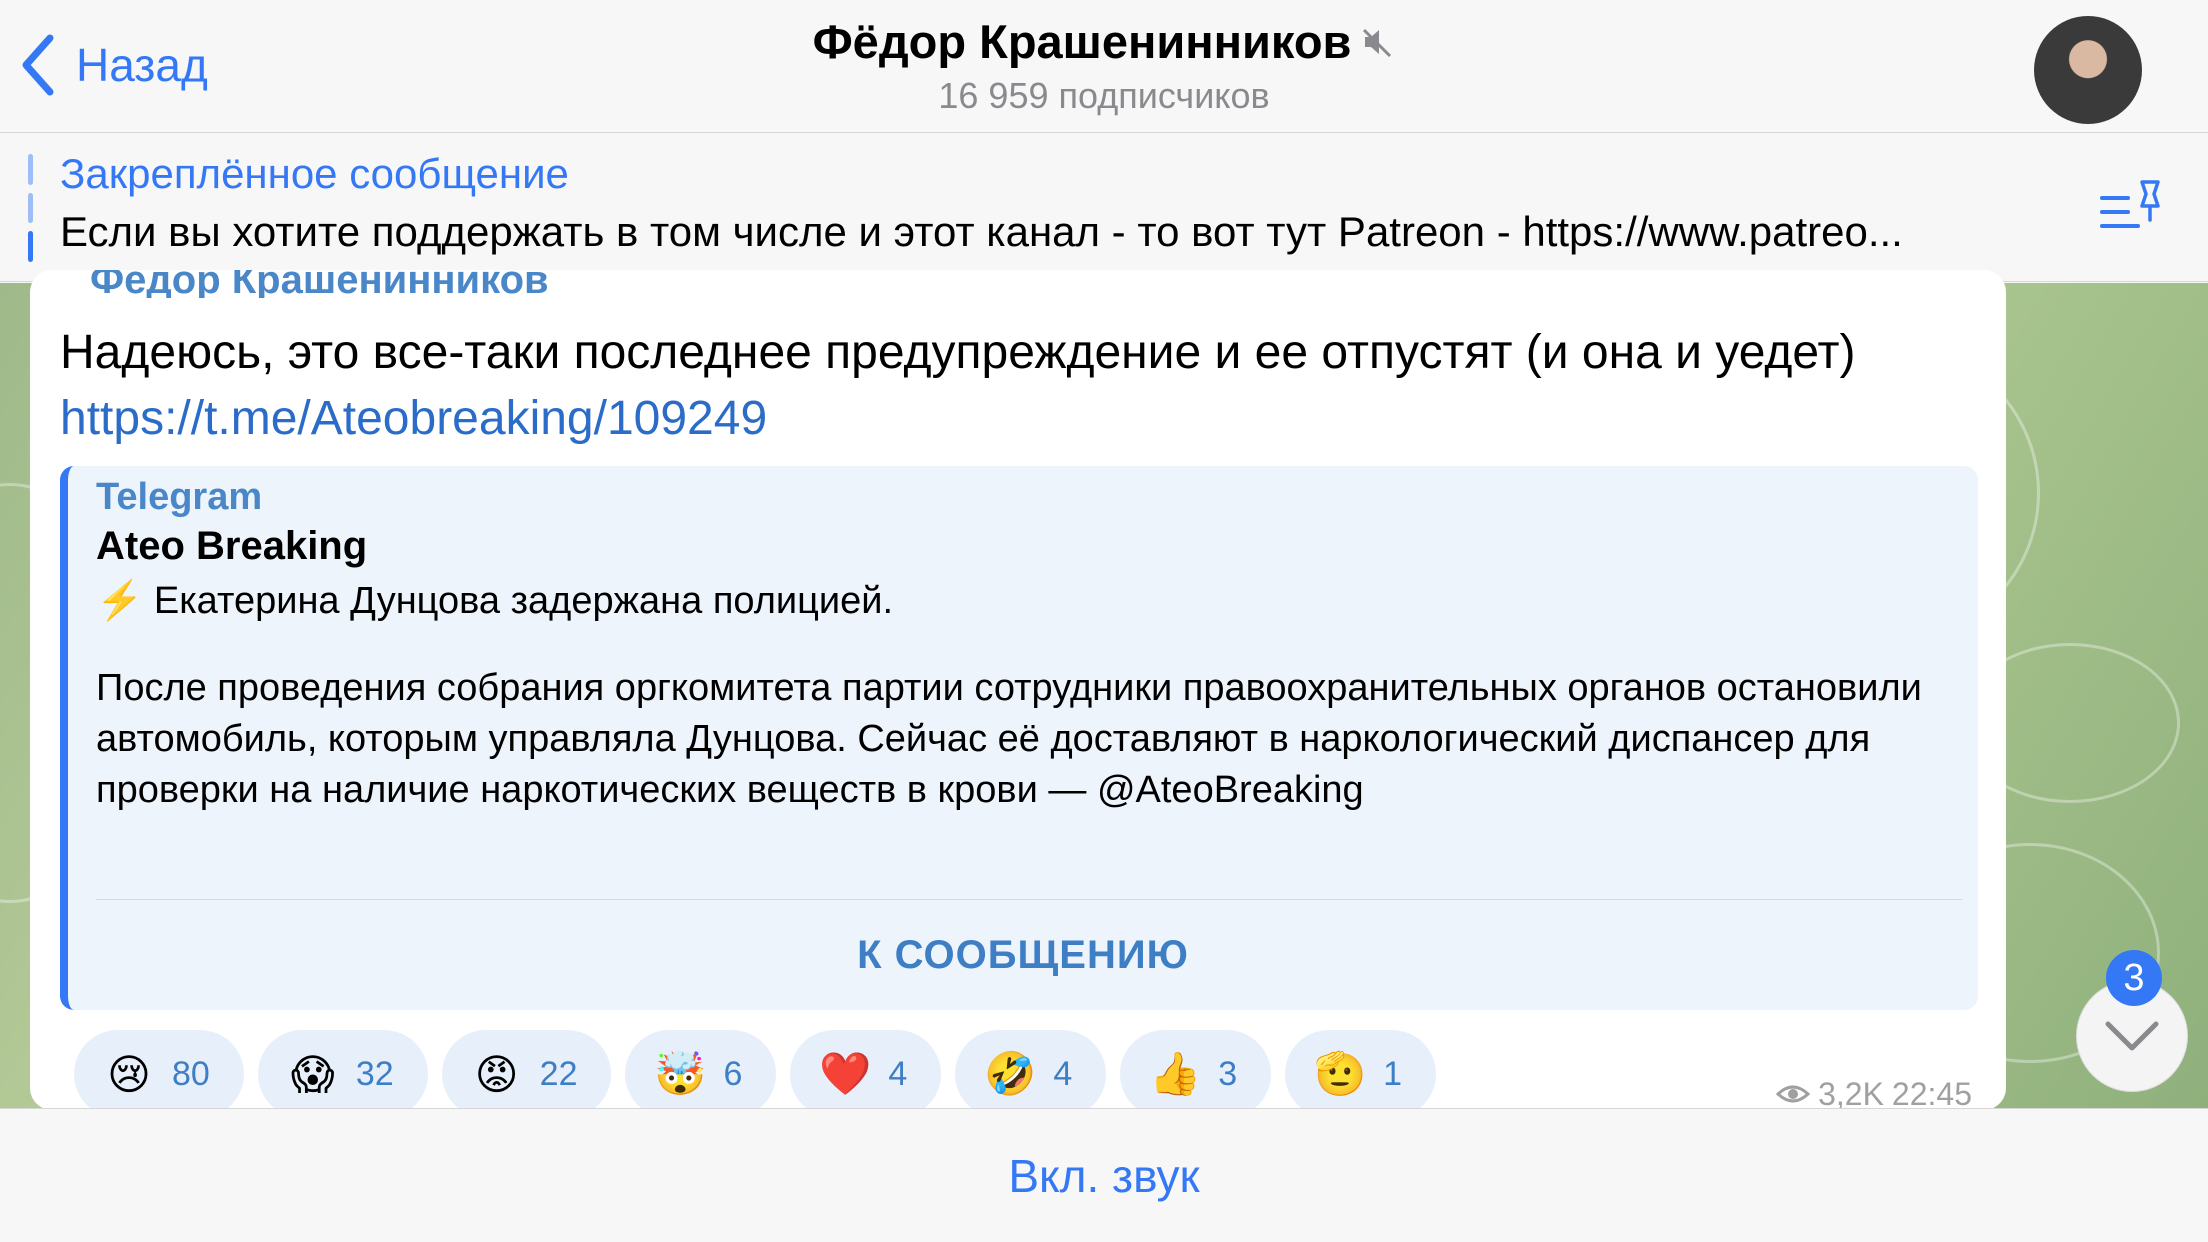 This screenshot has width=2208, height=1242. Describe the element at coordinates (2131, 207) in the screenshot. I see `pinned-list-icon` at that location.